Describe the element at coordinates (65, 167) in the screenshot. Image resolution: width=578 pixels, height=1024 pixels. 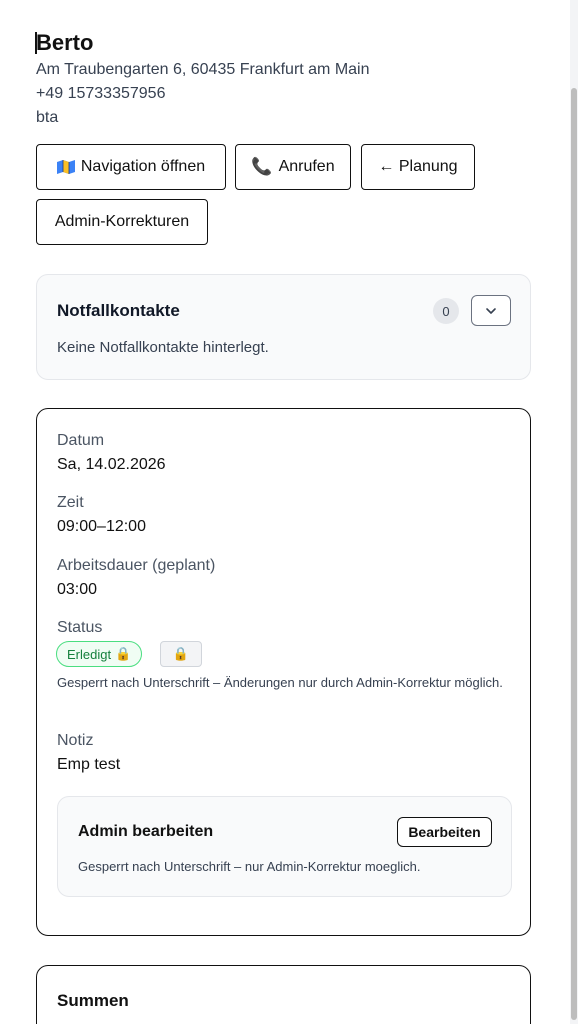
I see `map-icon` at that location.